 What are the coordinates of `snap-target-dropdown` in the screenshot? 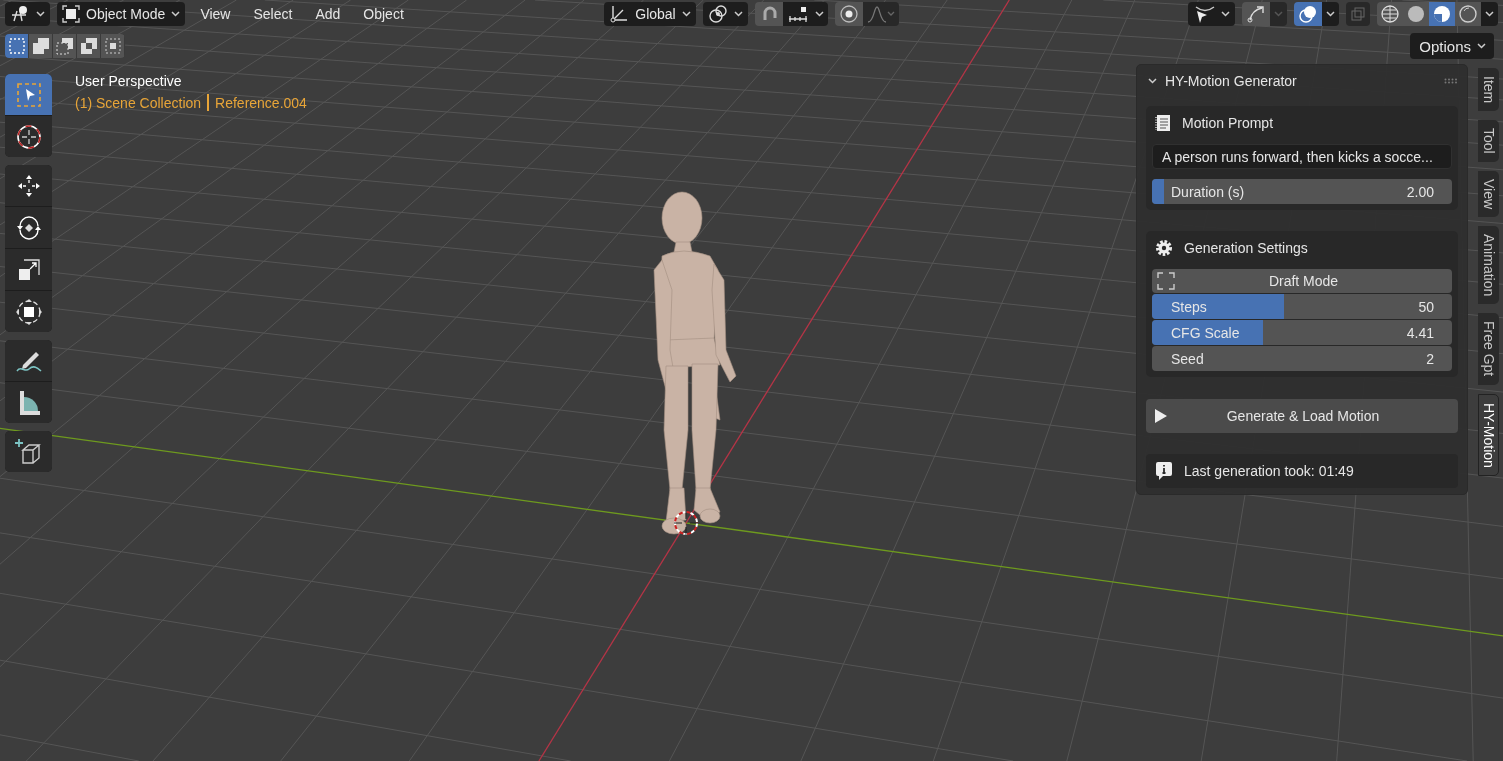 It's located at (805, 14).